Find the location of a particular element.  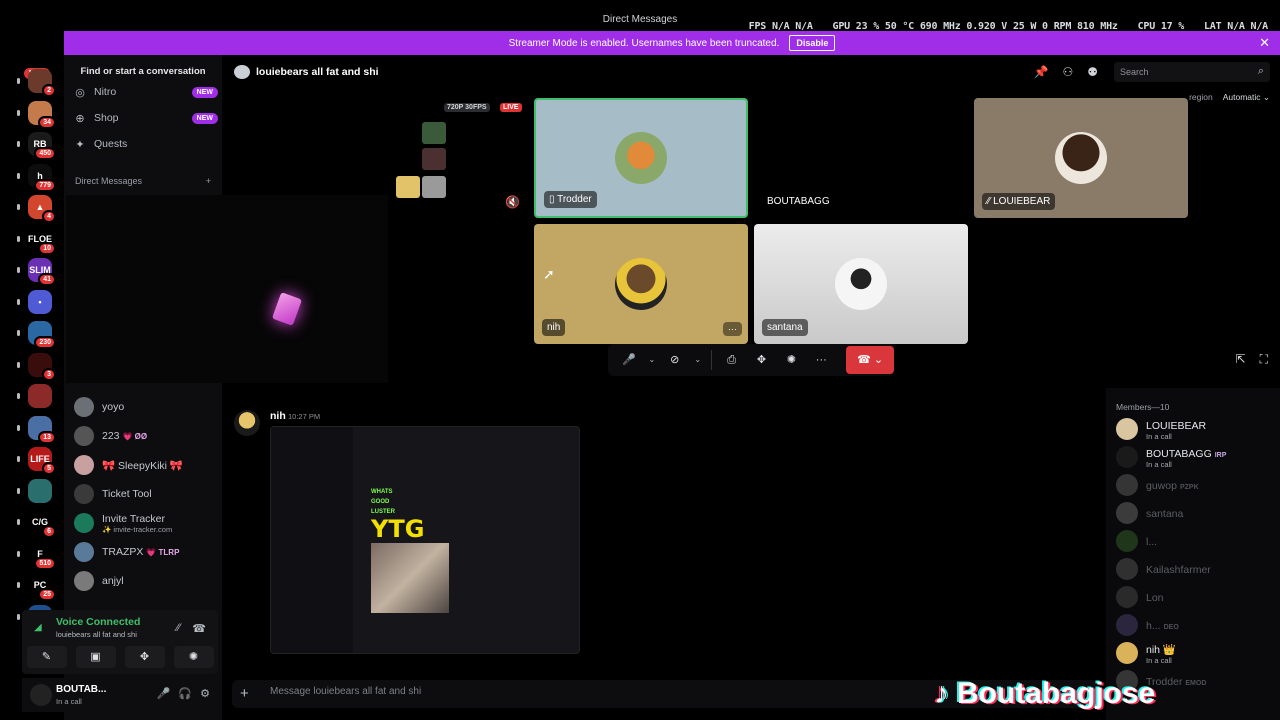

dm-item: yoyo is located at coordinates (146, 407).